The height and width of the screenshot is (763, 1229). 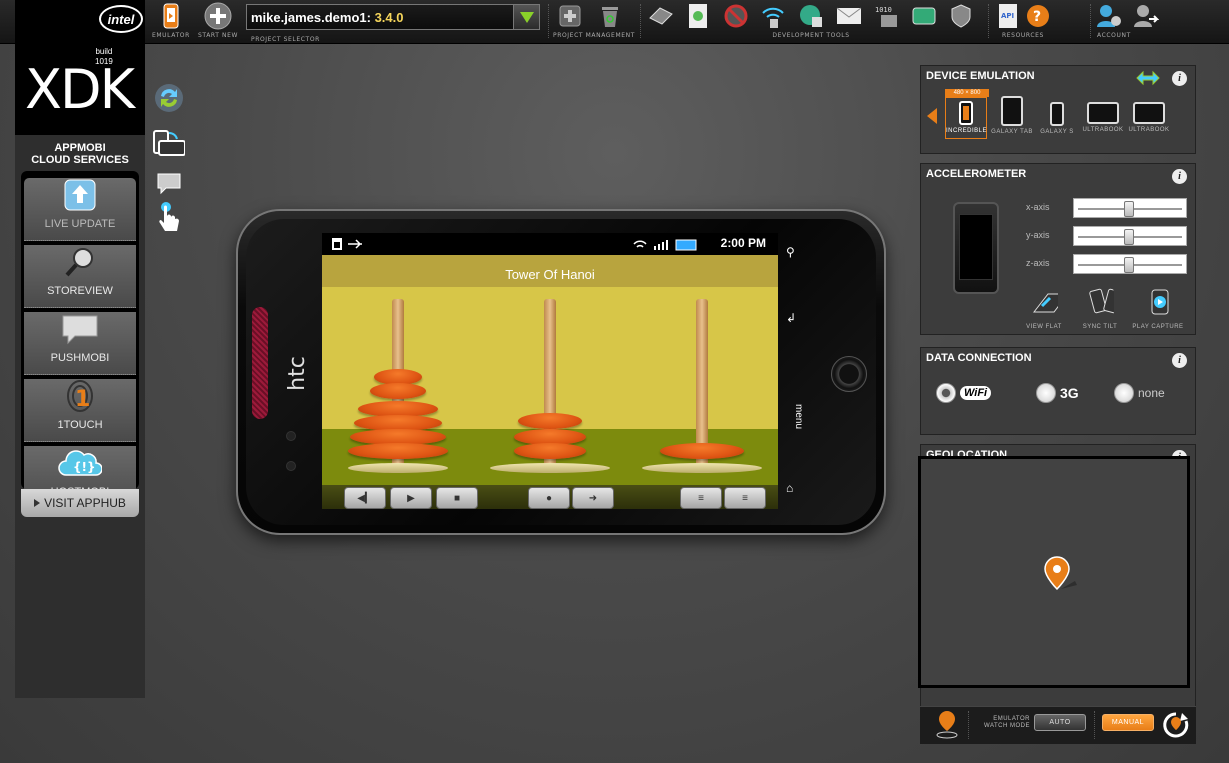 I want to click on api-doc-icon: API, so click(x=1008, y=16).